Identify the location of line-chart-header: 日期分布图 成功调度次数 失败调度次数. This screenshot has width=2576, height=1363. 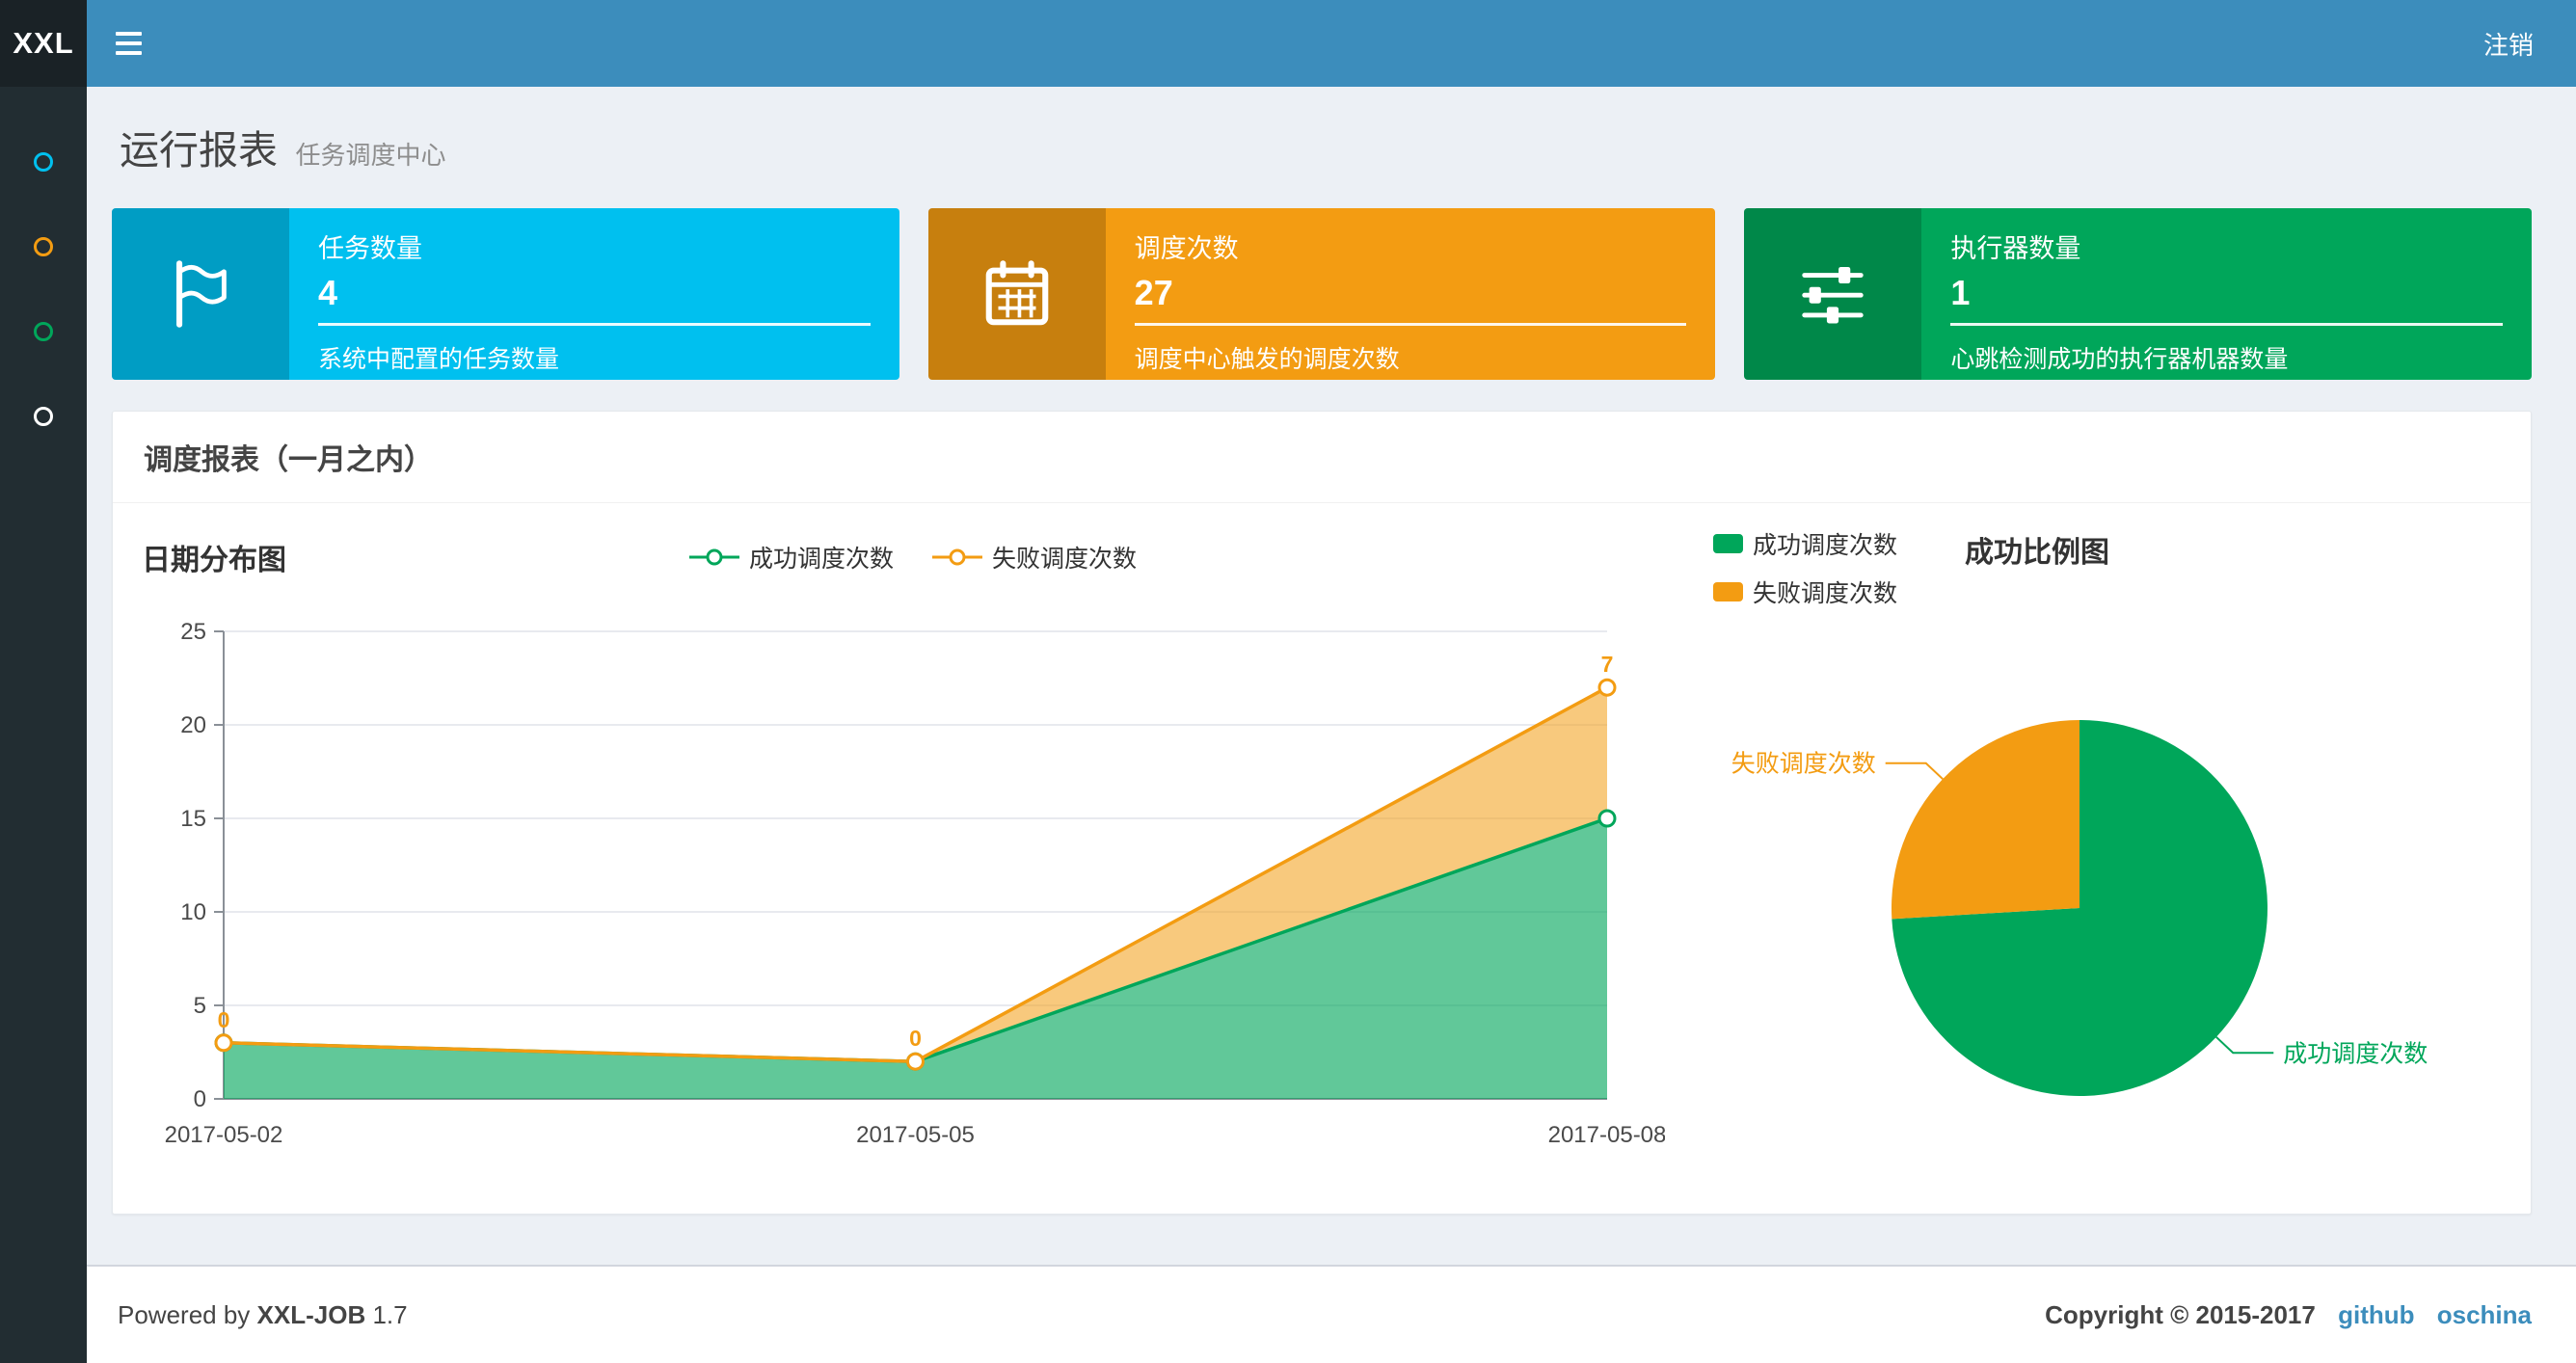
(913, 557).